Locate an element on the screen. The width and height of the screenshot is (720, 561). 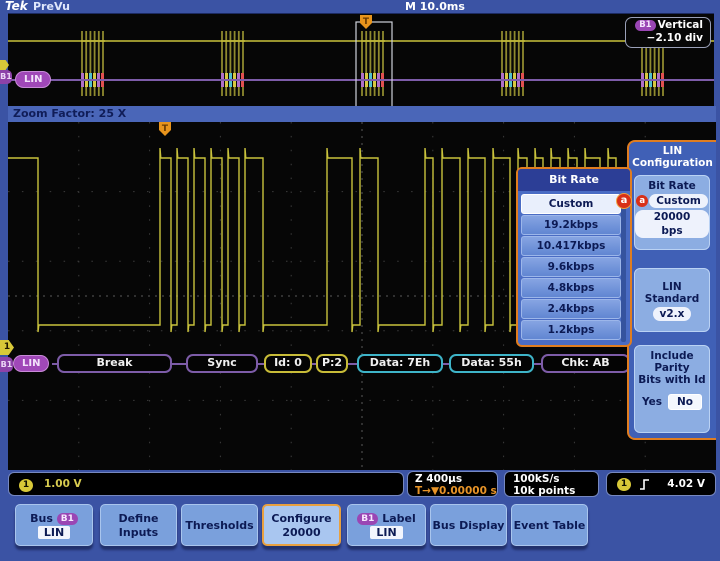
trigger-source-icon: 1 is located at coordinates (624, 484).